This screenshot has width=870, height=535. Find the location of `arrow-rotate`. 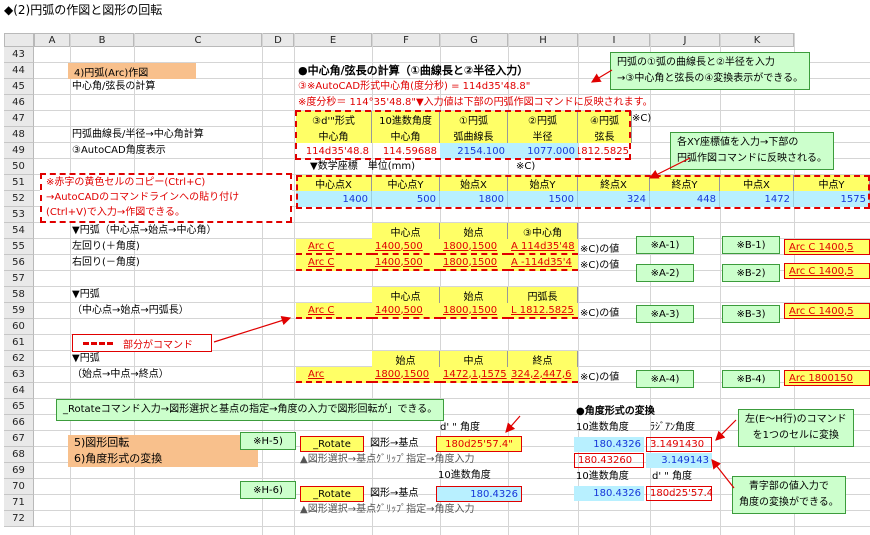

arrow-rotate is located at coordinates (513, 424).